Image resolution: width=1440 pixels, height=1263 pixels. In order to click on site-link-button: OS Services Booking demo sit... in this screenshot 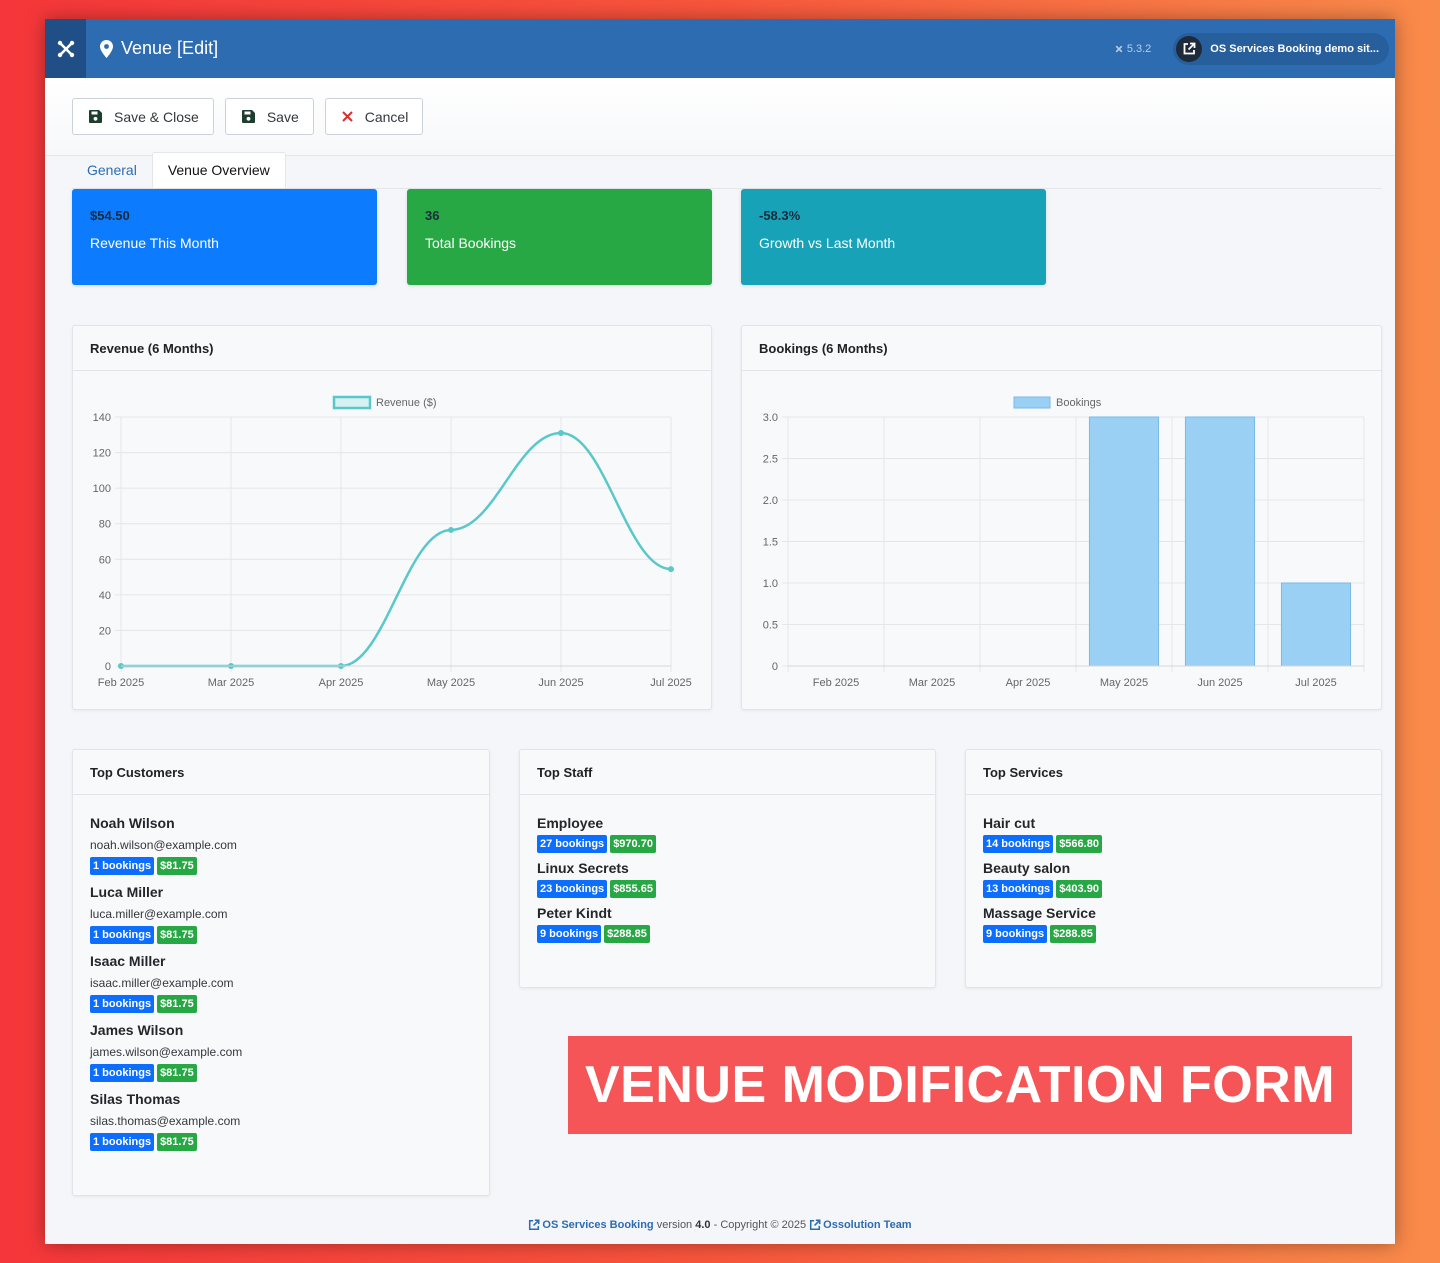, I will do `click(1281, 48)`.